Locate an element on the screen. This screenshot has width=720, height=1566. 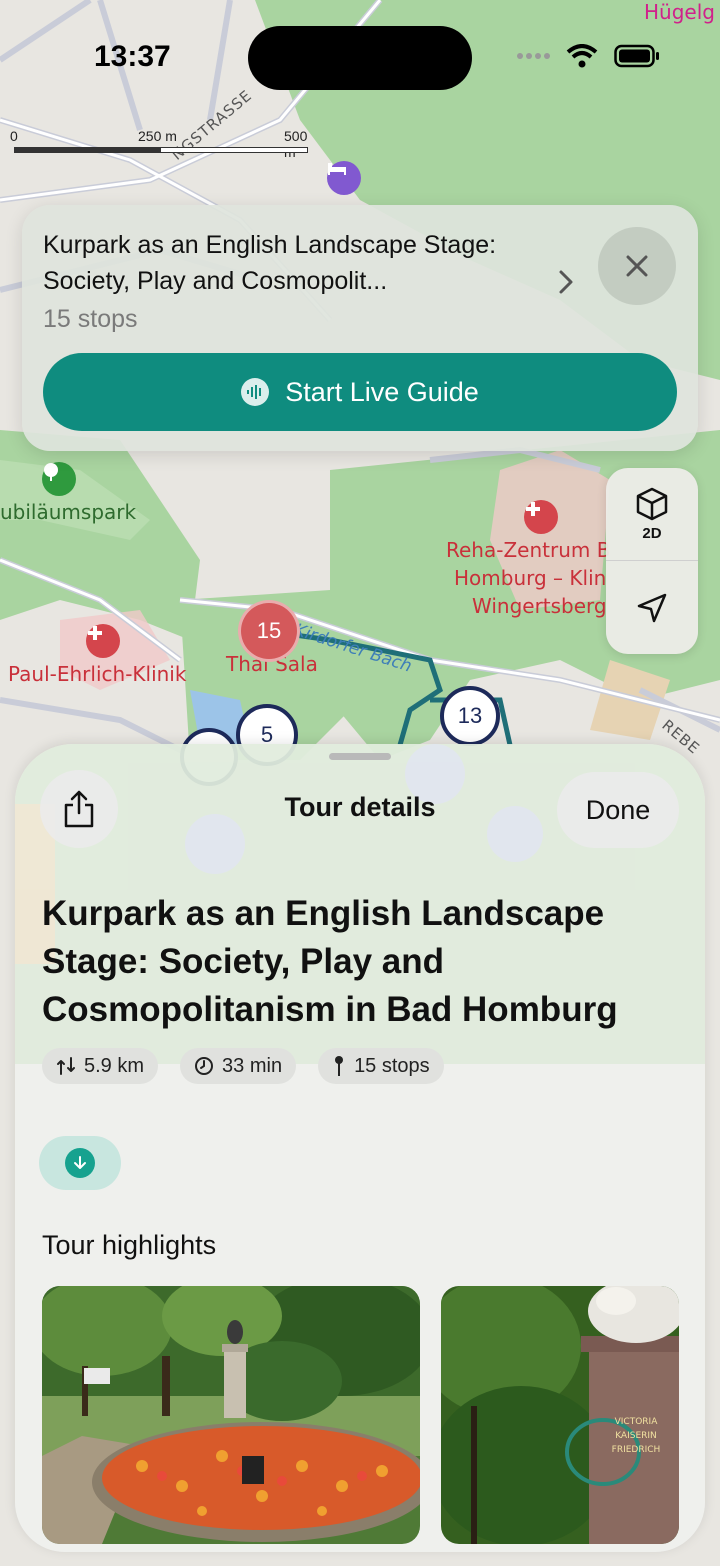
distance-value: 5.9 km is located at coordinates (114, 1065).